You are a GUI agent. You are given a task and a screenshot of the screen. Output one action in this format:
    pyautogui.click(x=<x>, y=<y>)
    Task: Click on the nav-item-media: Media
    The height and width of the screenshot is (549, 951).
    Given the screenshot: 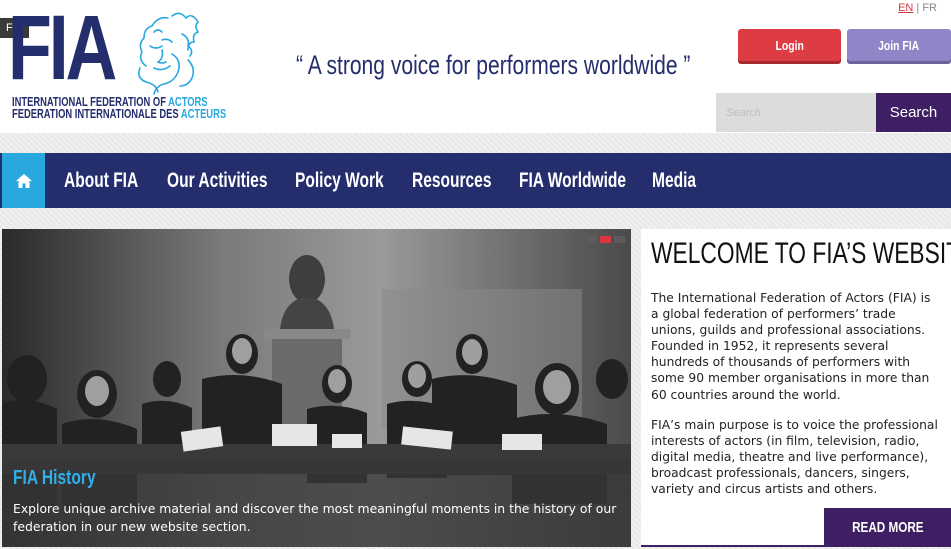 What is the action you would take?
    pyautogui.click(x=674, y=180)
    